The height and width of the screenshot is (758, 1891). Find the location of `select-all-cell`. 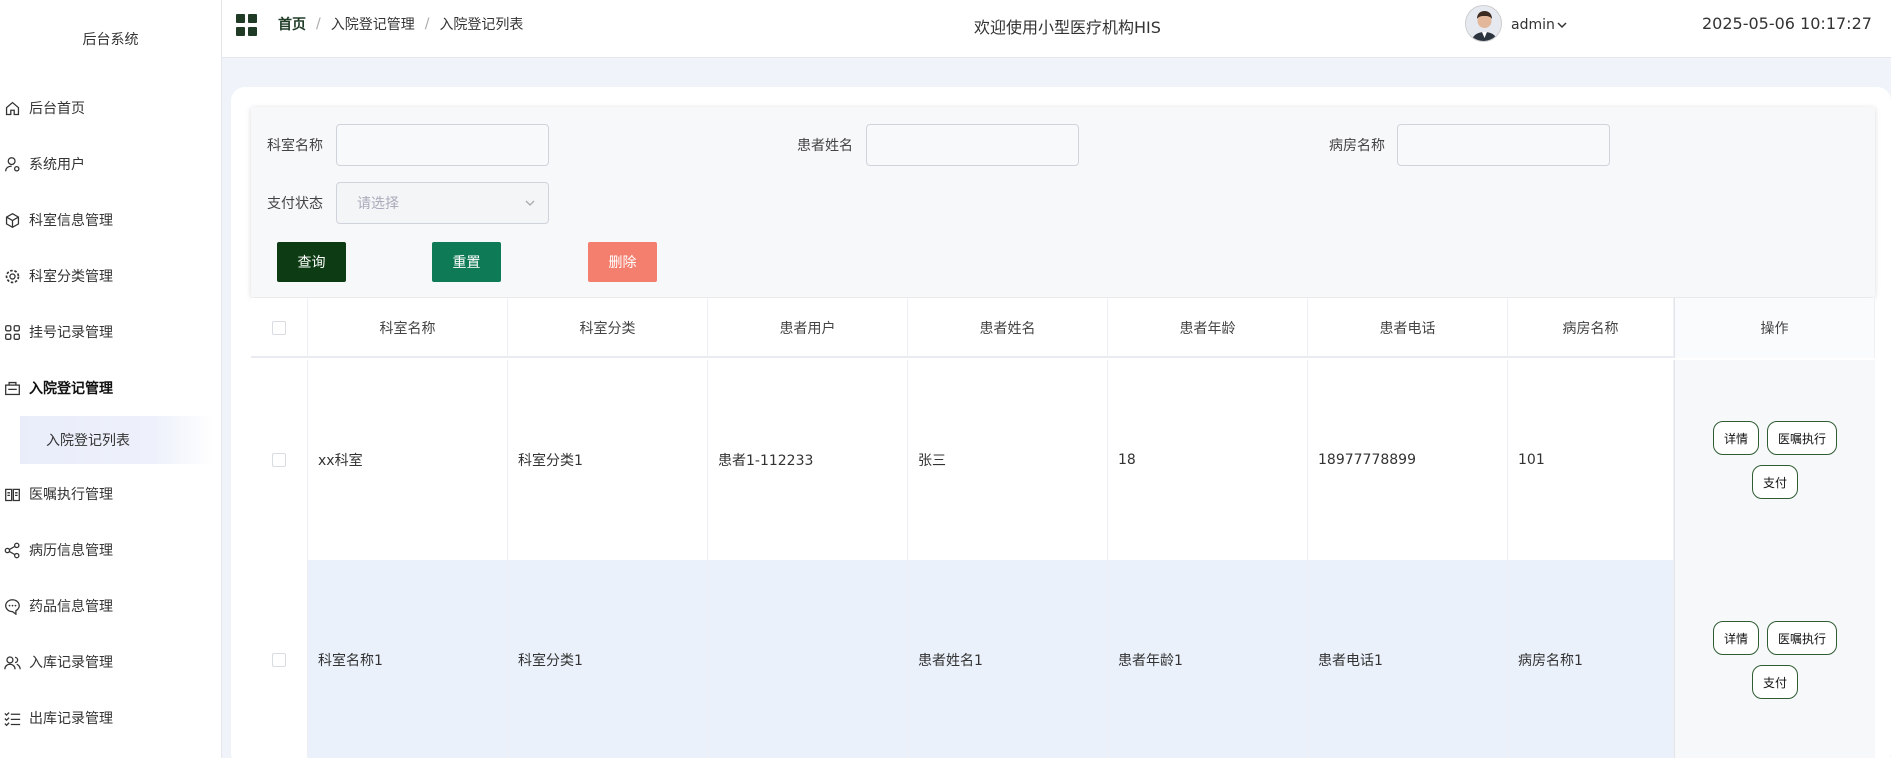

select-all-cell is located at coordinates (279, 328).